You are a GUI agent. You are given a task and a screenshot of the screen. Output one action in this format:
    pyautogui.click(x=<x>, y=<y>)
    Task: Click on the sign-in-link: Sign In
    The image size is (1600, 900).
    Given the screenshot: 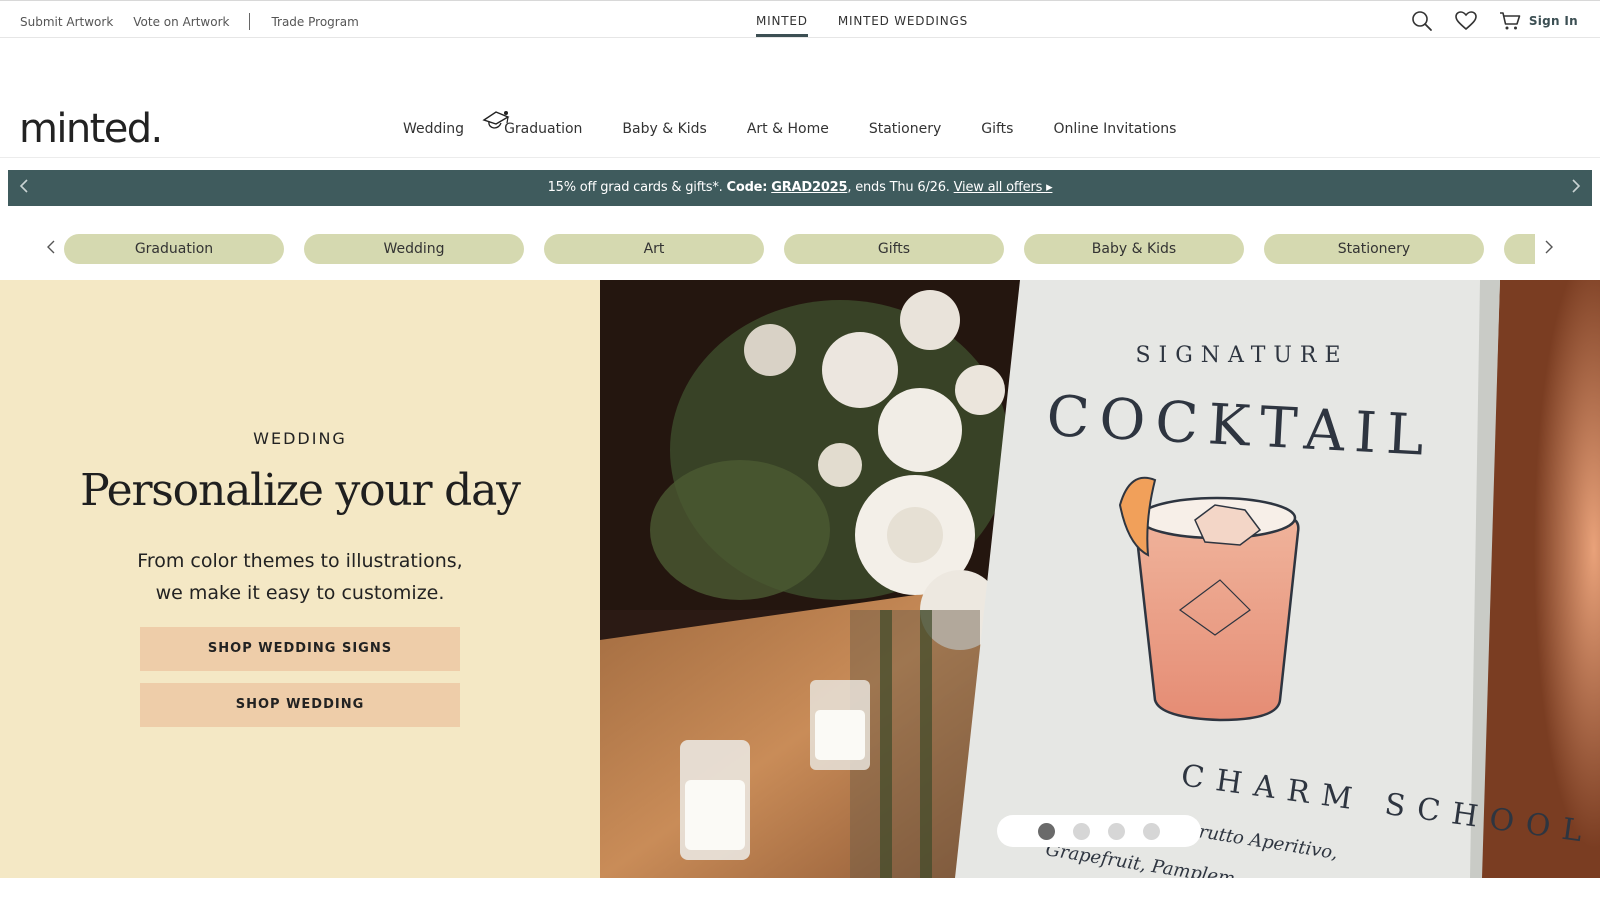 What is the action you would take?
    pyautogui.click(x=1553, y=21)
    